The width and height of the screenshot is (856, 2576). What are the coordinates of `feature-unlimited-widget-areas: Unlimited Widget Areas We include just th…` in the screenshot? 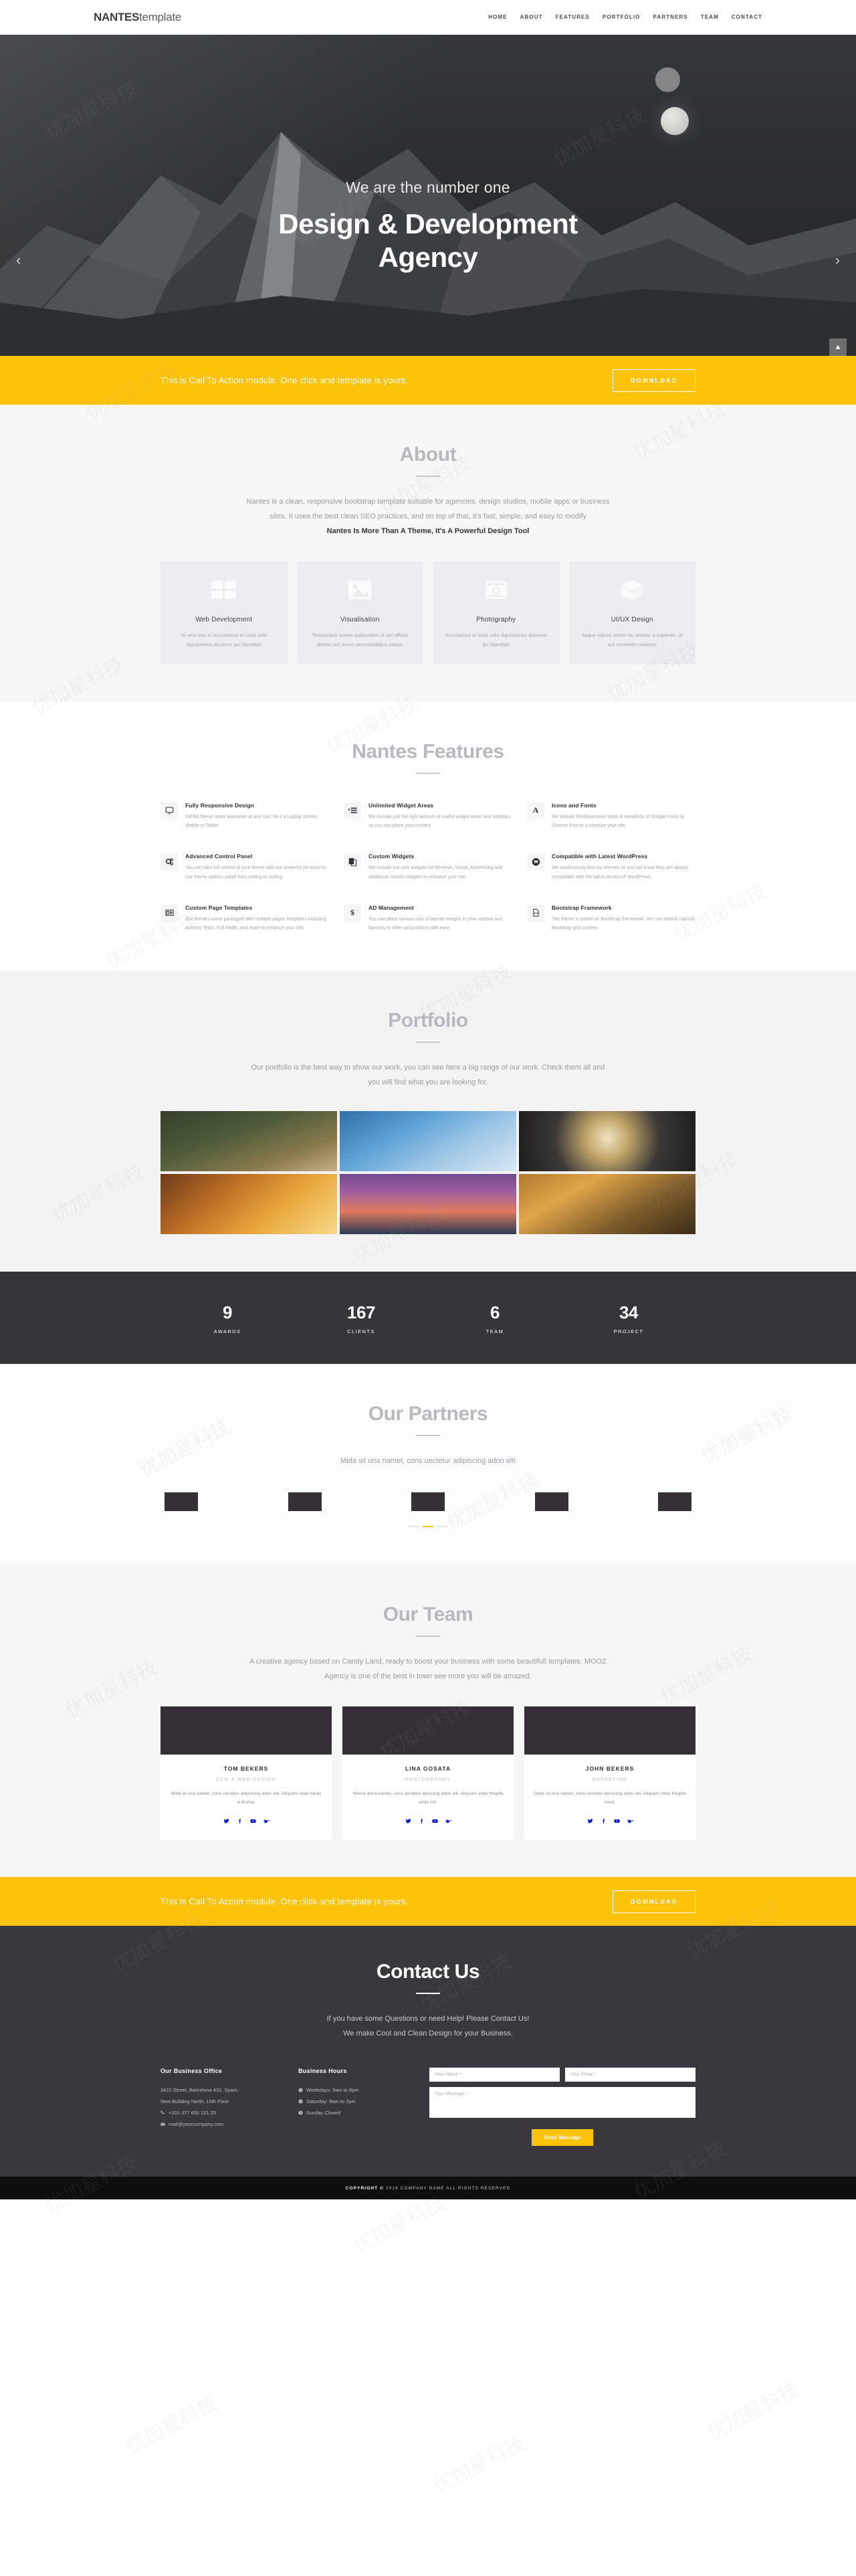 It's located at (428, 816).